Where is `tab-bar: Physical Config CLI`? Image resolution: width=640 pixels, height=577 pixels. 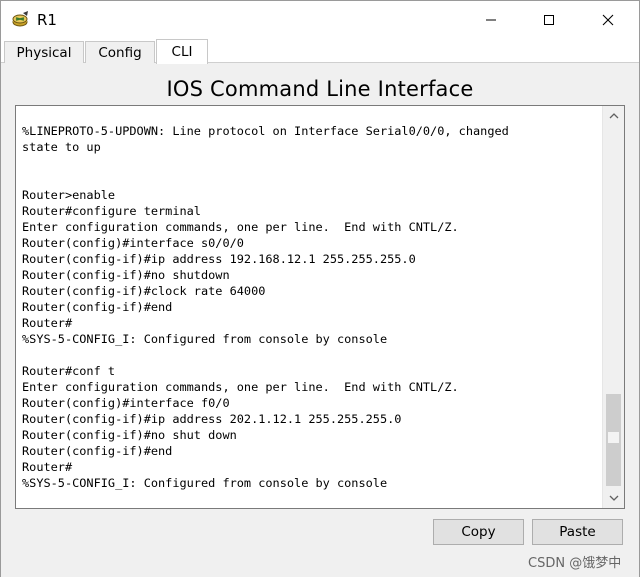 tab-bar: Physical Config CLI is located at coordinates (320, 51).